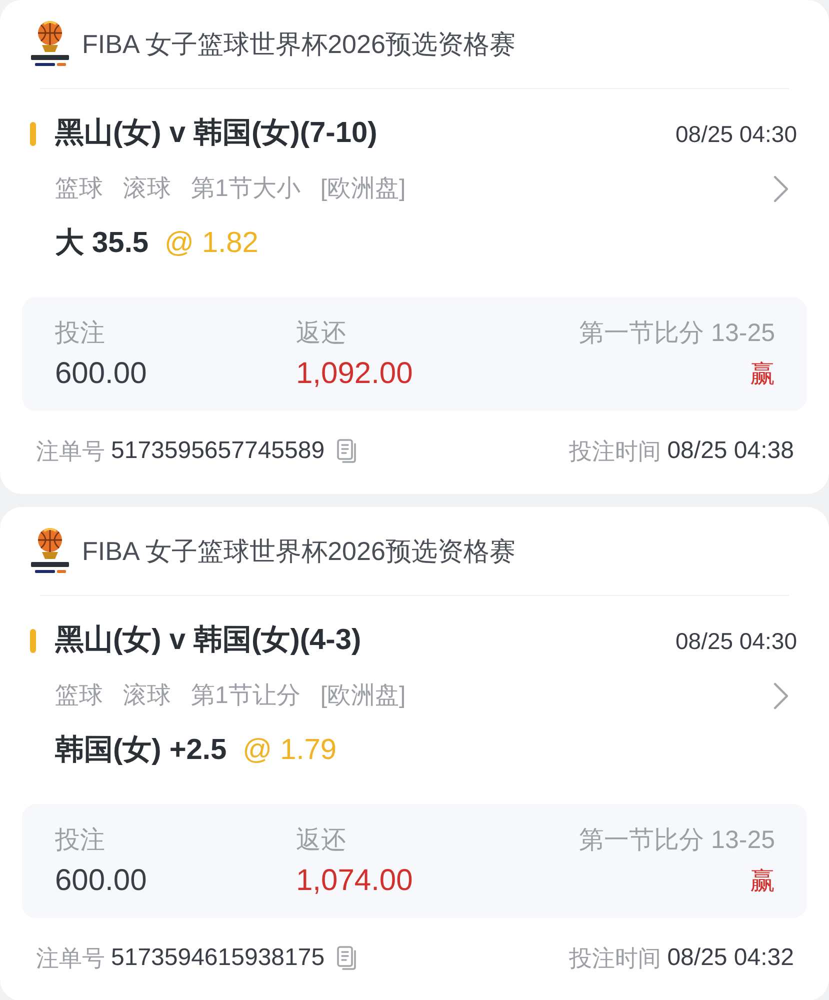 Image resolution: width=829 pixels, height=1000 pixels. I want to click on return-amount: 1,074.00, so click(355, 881).